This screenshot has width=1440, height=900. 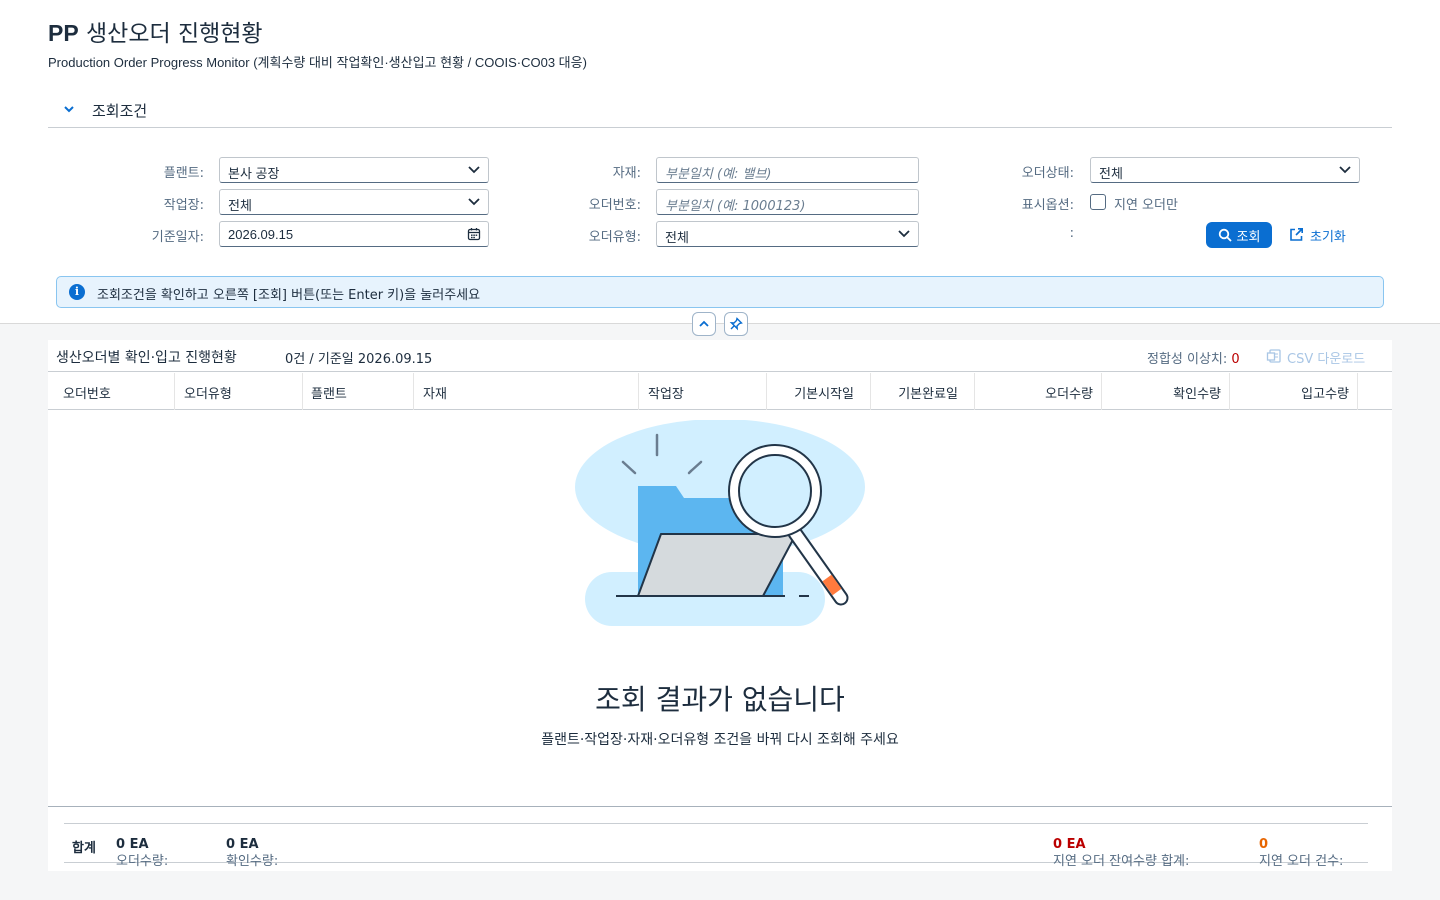 I want to click on order-number-input: 부분일치 (예: 1000123), so click(x=787, y=202).